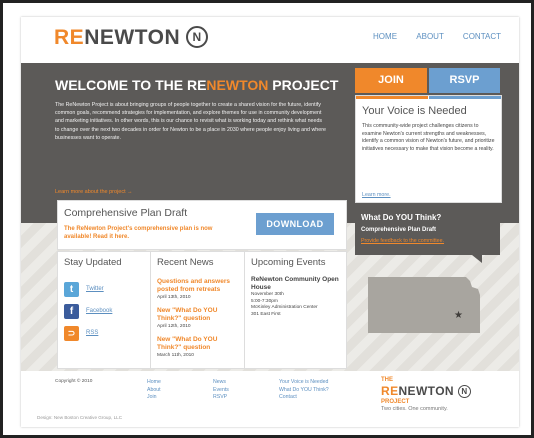 The width and height of the screenshot is (534, 438). What do you see at coordinates (154, 398) in the screenshot?
I see `footer-join-link: Join` at bounding box center [154, 398].